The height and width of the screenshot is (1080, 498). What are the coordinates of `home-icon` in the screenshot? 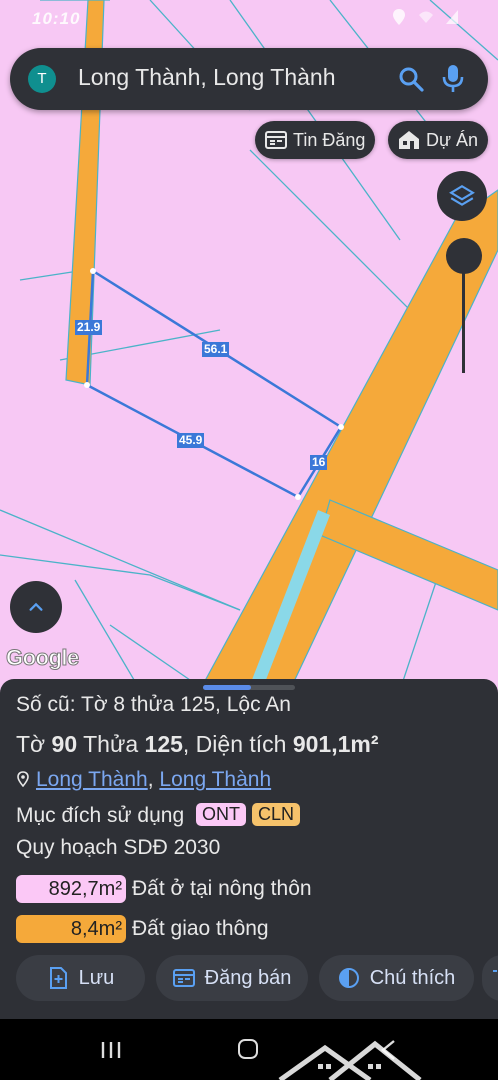 It's located at (248, 1049).